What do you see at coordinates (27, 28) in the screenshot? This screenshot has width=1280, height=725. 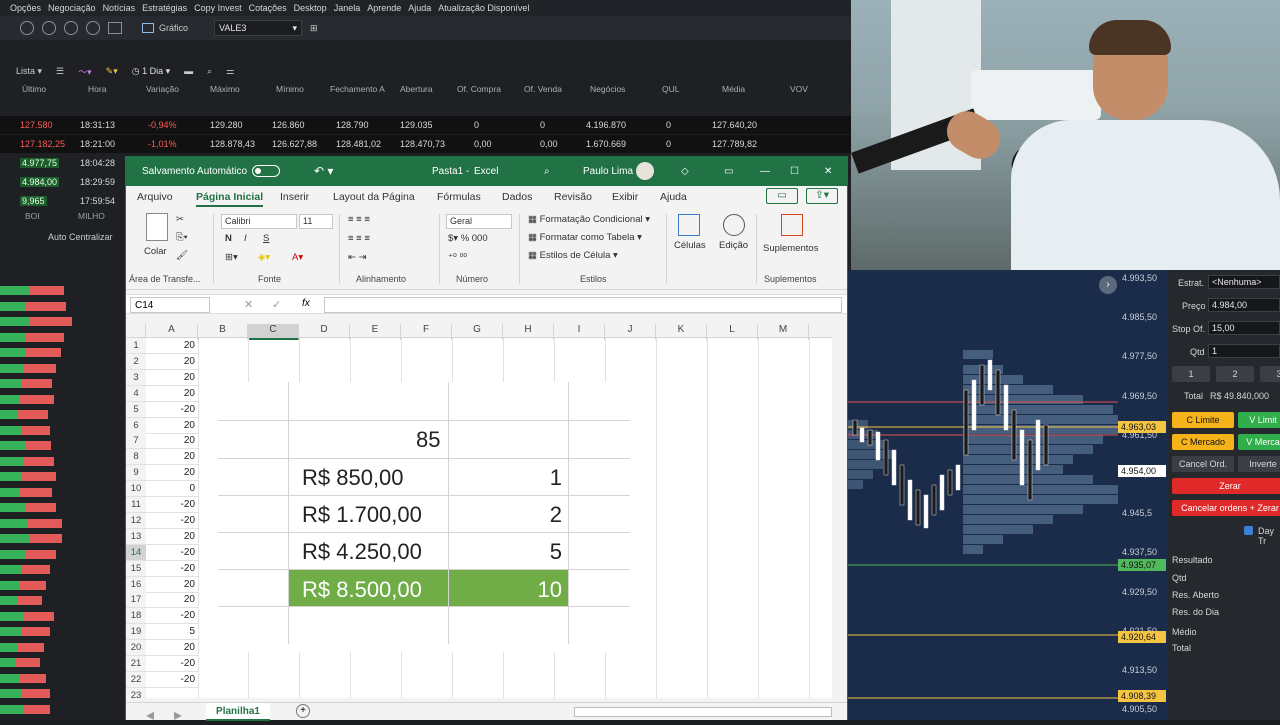 I see `zoom-in-icon` at bounding box center [27, 28].